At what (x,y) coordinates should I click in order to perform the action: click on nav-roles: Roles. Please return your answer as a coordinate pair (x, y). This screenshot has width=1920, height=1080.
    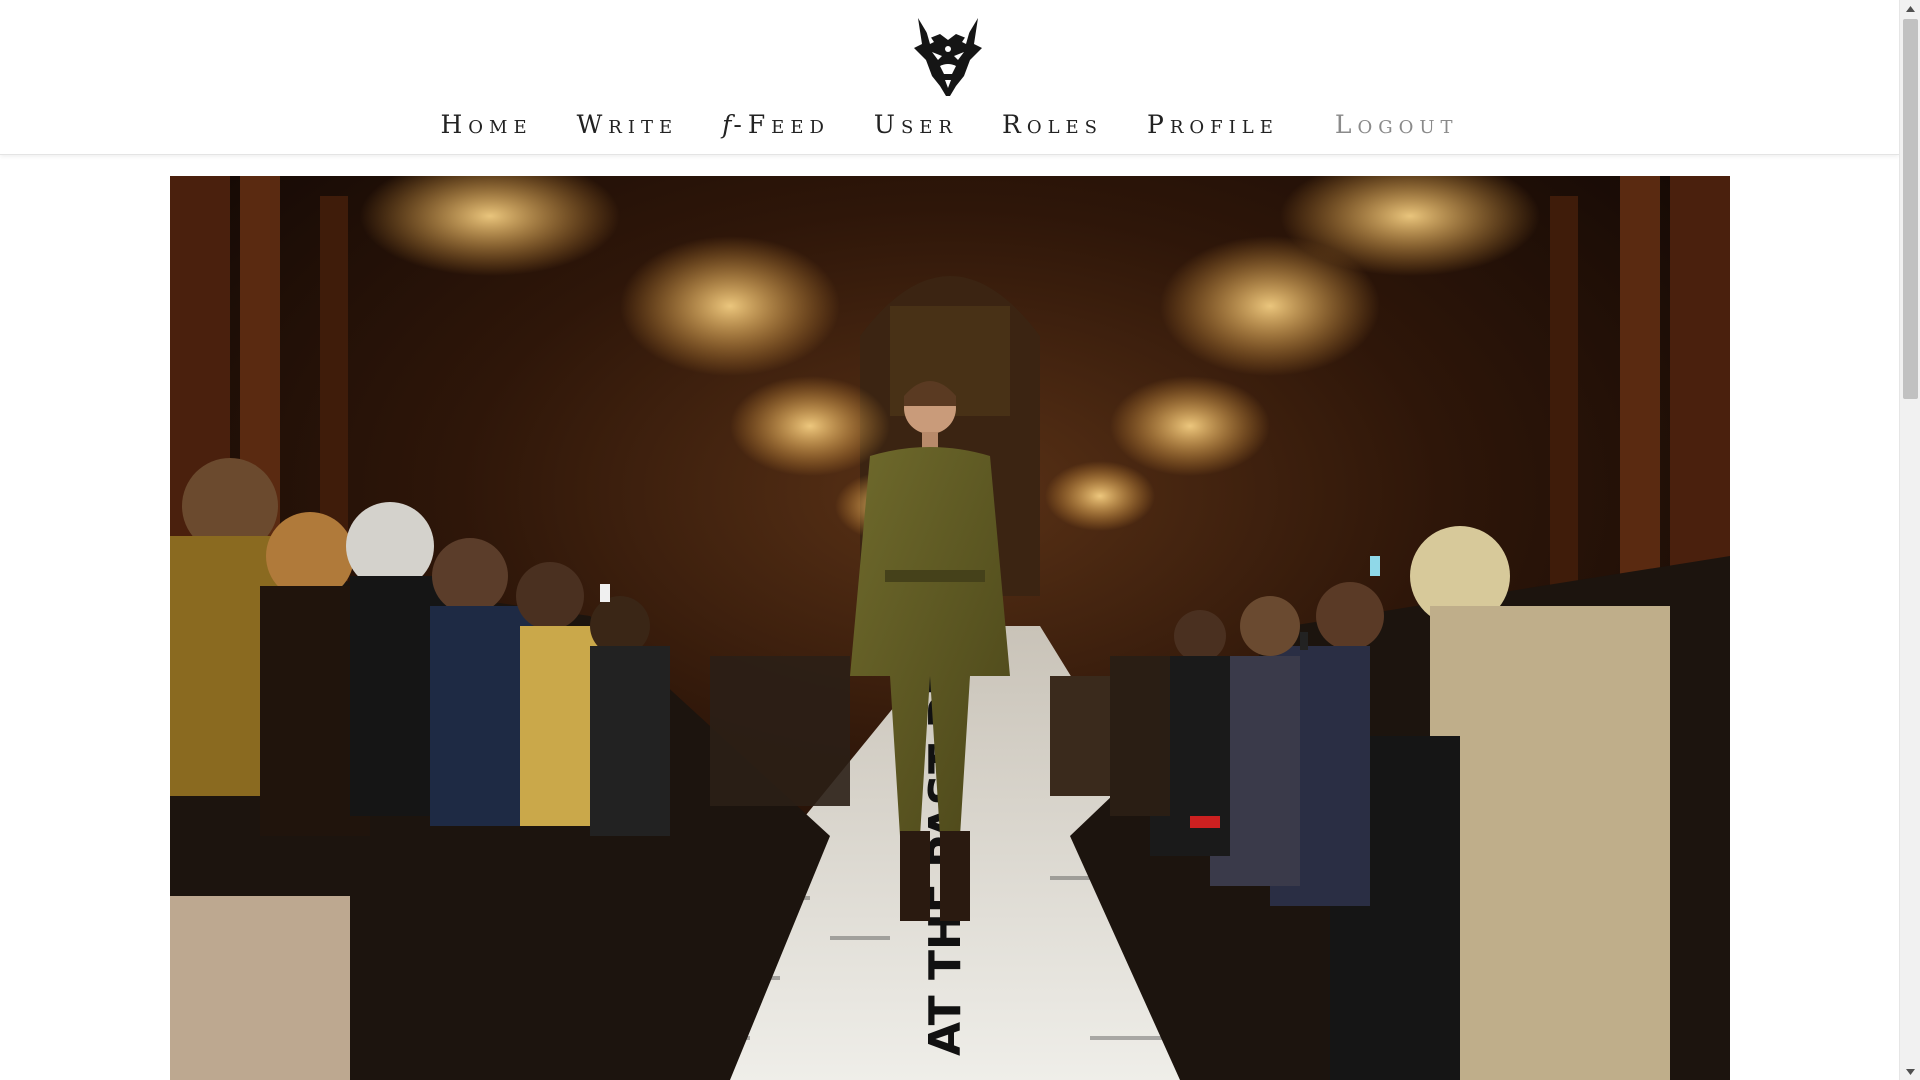
    Looking at the image, I should click on (1052, 125).